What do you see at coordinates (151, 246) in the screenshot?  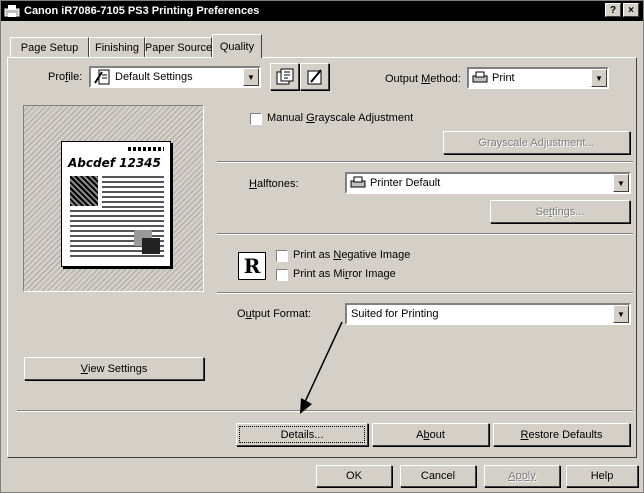 I see `preview-shape-b` at bounding box center [151, 246].